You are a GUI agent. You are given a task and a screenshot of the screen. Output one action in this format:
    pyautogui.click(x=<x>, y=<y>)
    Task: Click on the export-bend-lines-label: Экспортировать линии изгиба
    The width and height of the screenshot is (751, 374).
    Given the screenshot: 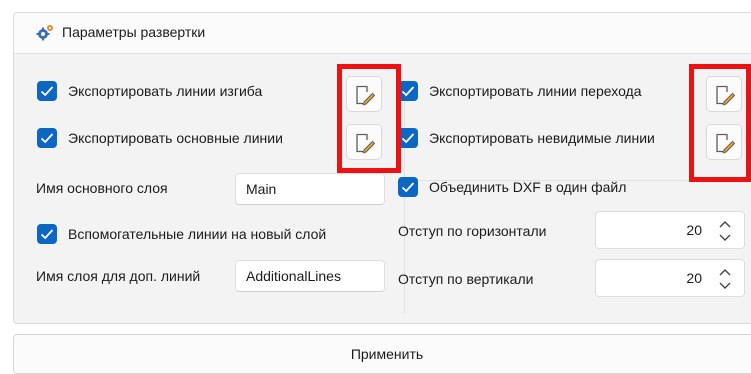 What is the action you would take?
    pyautogui.click(x=165, y=91)
    